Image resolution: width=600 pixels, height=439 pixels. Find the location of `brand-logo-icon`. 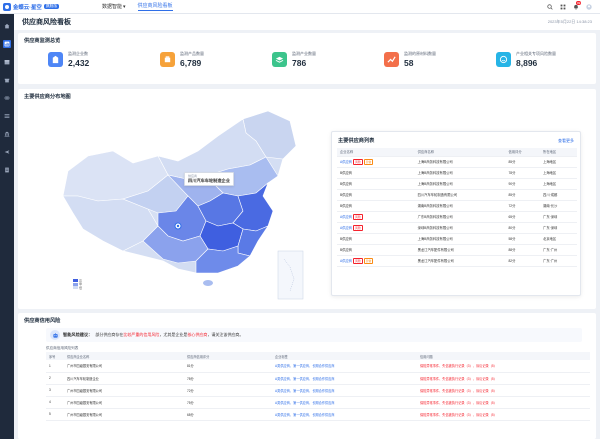

brand-logo-icon is located at coordinates (7, 6).